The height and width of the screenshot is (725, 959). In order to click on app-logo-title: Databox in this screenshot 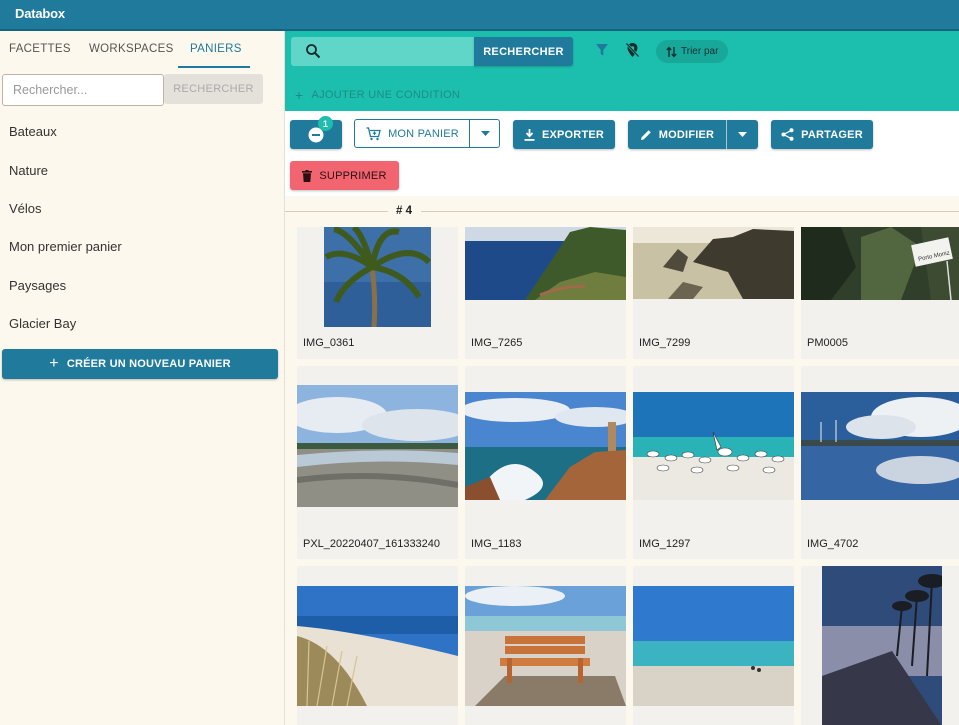, I will do `click(40, 13)`.